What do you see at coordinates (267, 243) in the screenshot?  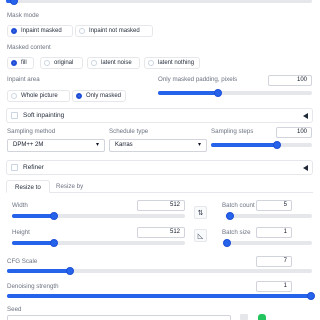 I see `batch-size-slider` at bounding box center [267, 243].